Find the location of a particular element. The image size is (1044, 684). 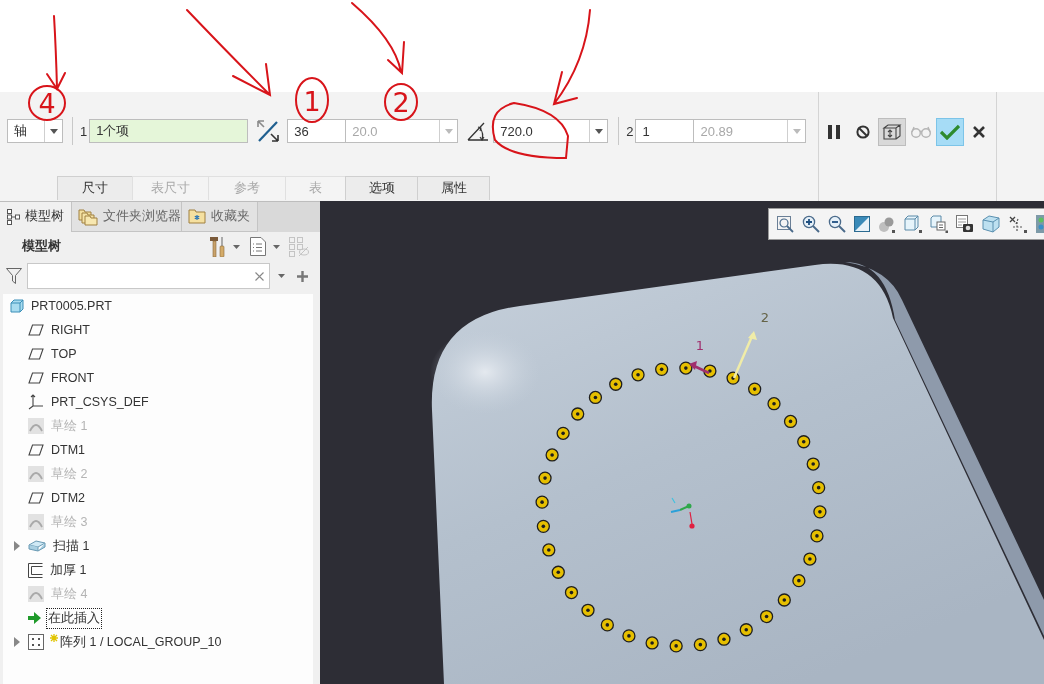

zoom-to-fit-icon is located at coordinates (785, 224).